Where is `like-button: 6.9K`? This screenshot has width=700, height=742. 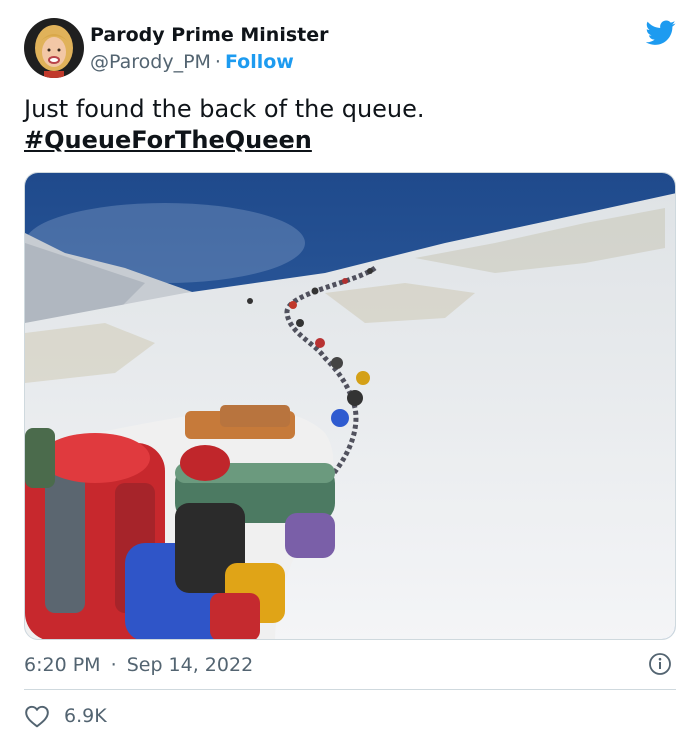
like-button: 6.9K is located at coordinates (65, 716).